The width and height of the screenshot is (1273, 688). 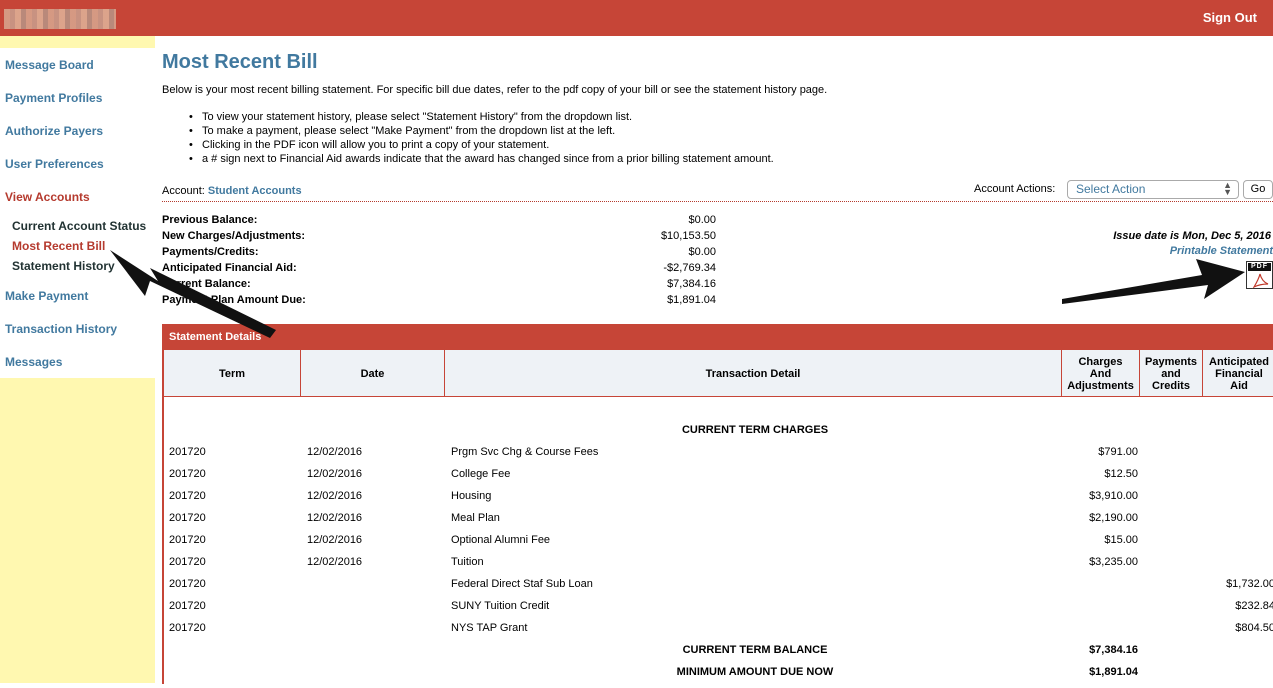 I want to click on summary-label: New Charges/Adjustments:, so click(x=234, y=236).